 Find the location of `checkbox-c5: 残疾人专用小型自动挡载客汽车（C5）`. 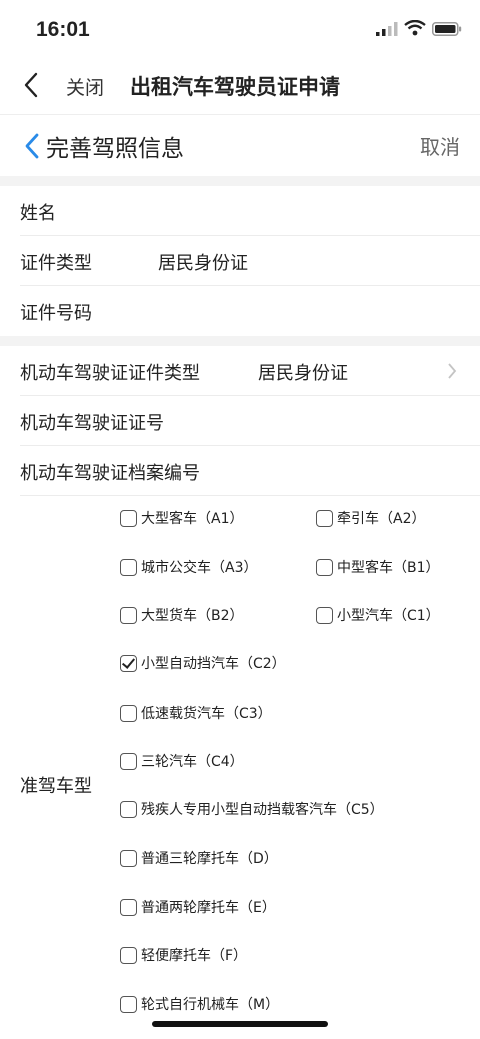

checkbox-c5: 残疾人专用小型自动挡载客汽车（C5） is located at coordinates (252, 809).